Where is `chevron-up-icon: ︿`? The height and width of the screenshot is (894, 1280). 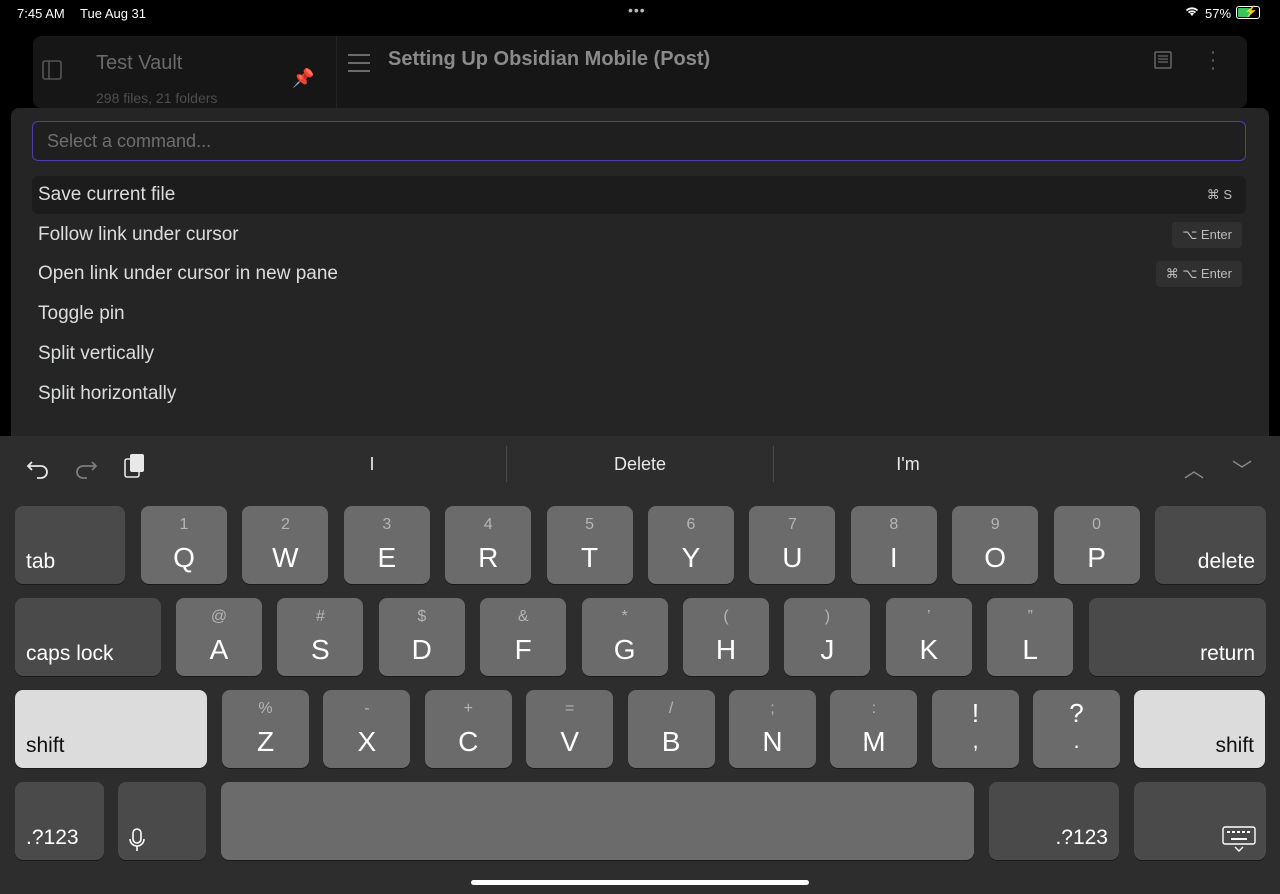 chevron-up-icon: ︿ is located at coordinates (1194, 468).